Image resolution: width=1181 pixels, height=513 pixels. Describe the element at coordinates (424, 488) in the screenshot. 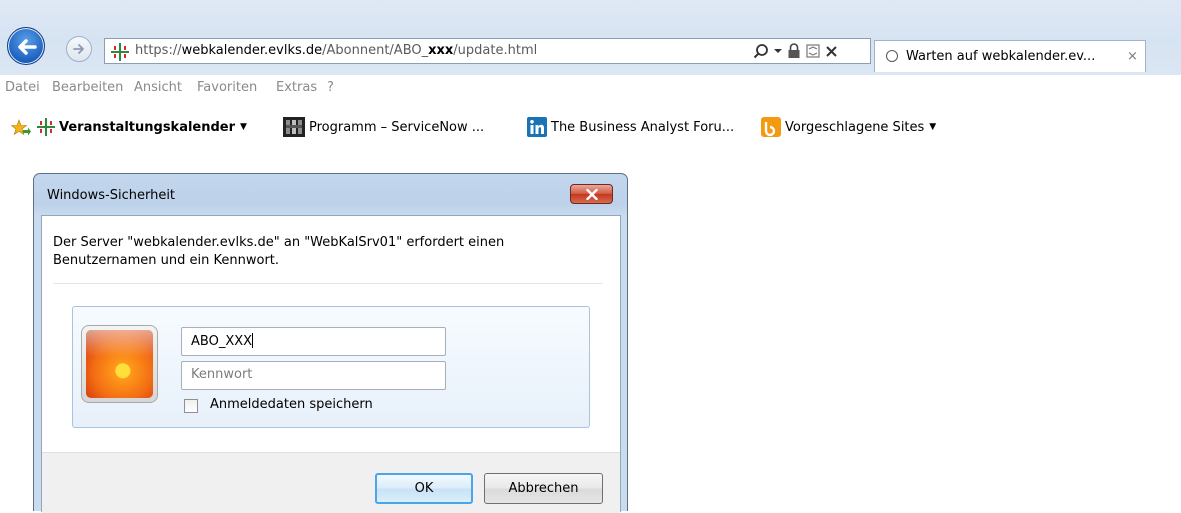

I see `ok-button: OK` at that location.